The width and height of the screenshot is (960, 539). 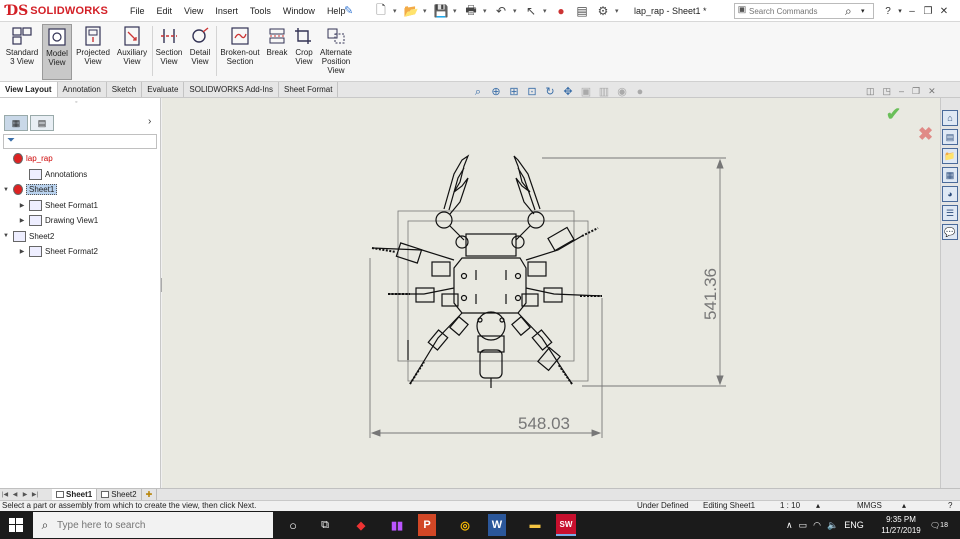 What do you see at coordinates (853, 11) in the screenshot?
I see `search-icon: ⌕` at bounding box center [853, 11].